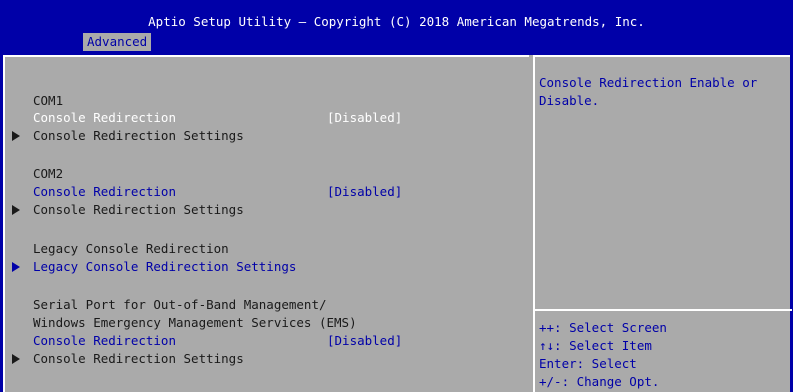  What do you see at coordinates (603, 327) in the screenshot?
I see `key-hint-select-screen: ++: Select Screen` at bounding box center [603, 327].